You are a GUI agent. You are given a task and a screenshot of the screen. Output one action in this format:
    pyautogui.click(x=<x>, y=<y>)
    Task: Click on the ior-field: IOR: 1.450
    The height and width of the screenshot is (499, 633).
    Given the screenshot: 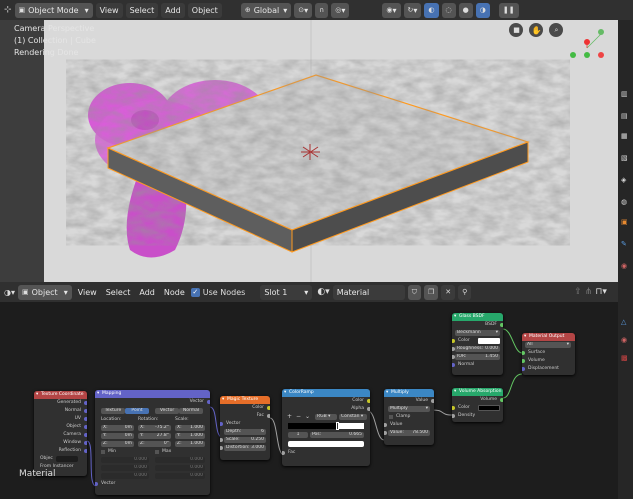 What is the action you would take?
    pyautogui.click(x=477, y=357)
    